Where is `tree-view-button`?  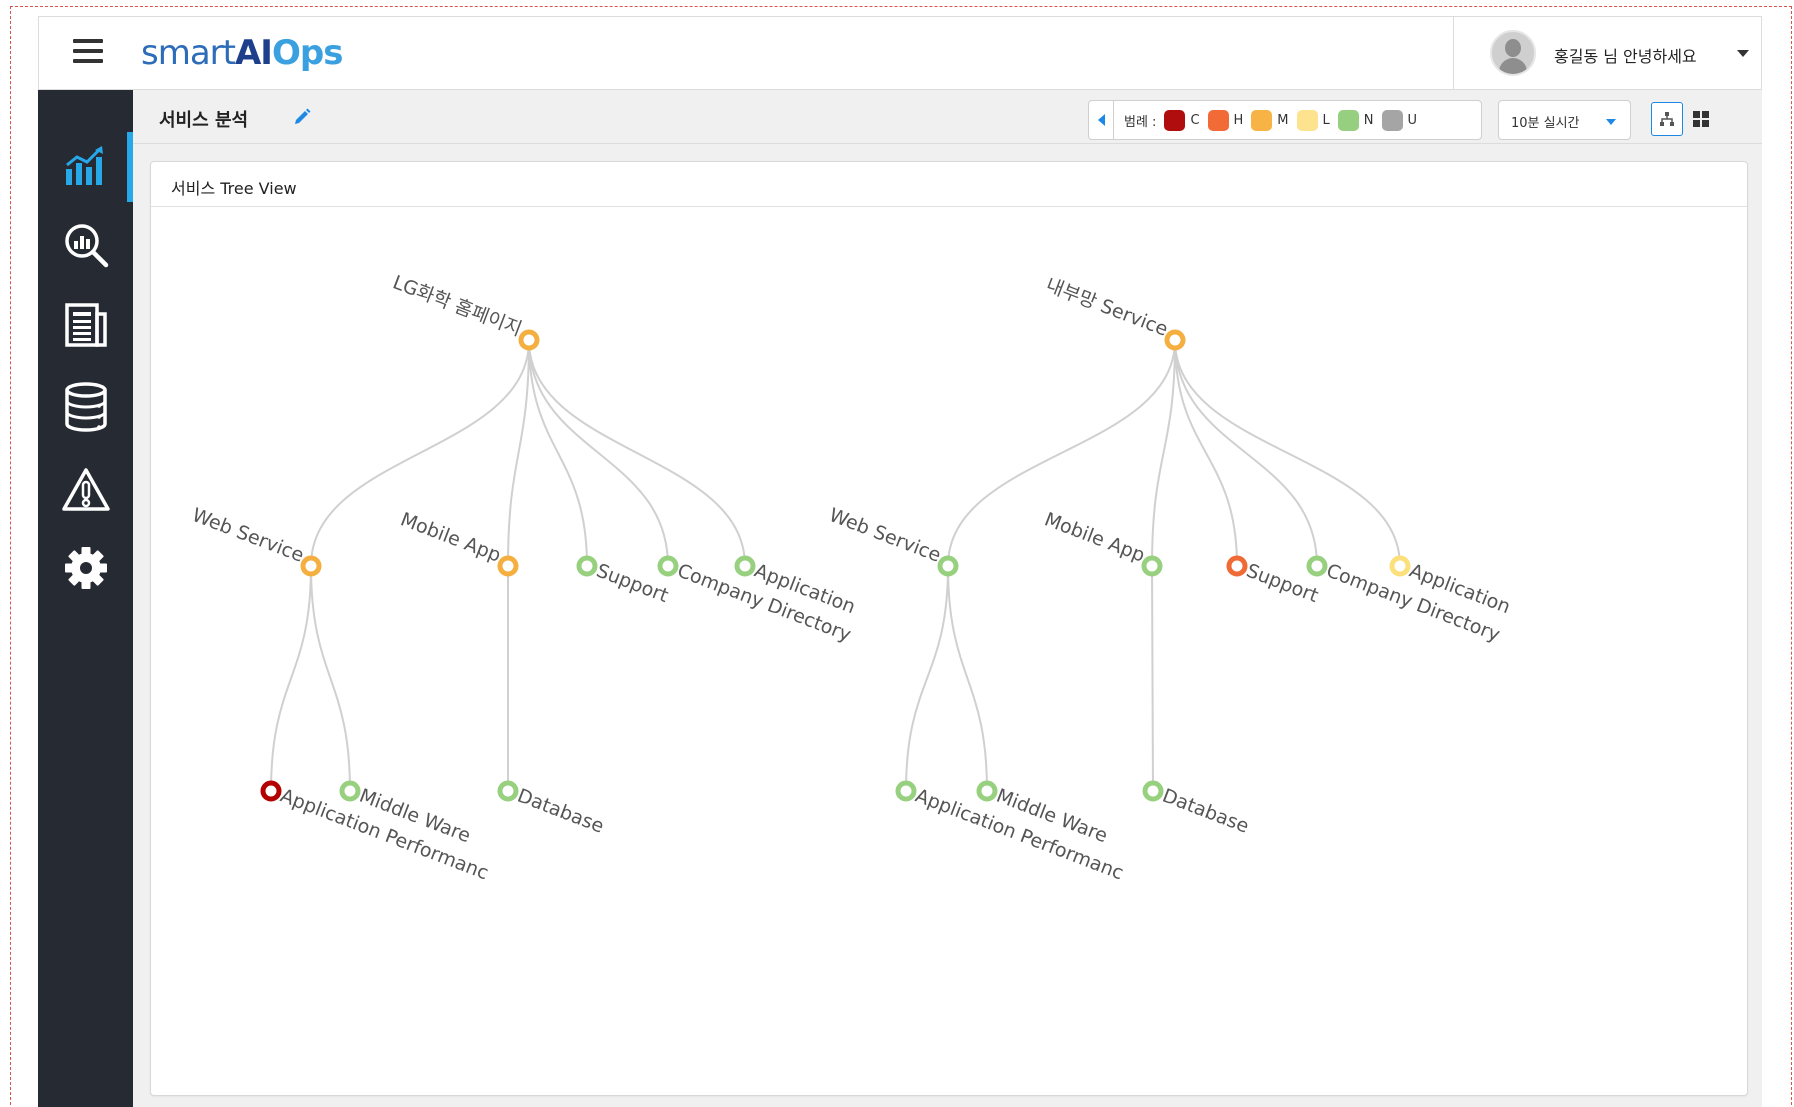 tree-view-button is located at coordinates (1667, 119).